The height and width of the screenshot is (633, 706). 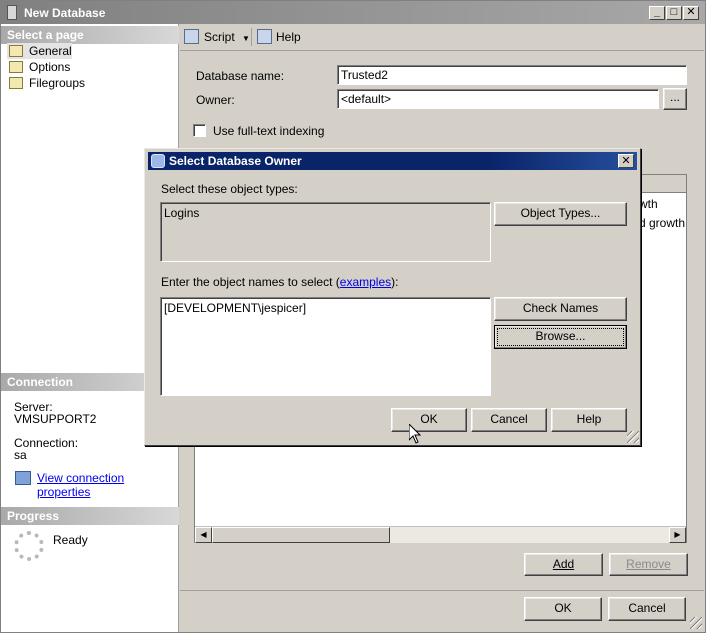 I want to click on examples-link: examples, so click(x=365, y=282).